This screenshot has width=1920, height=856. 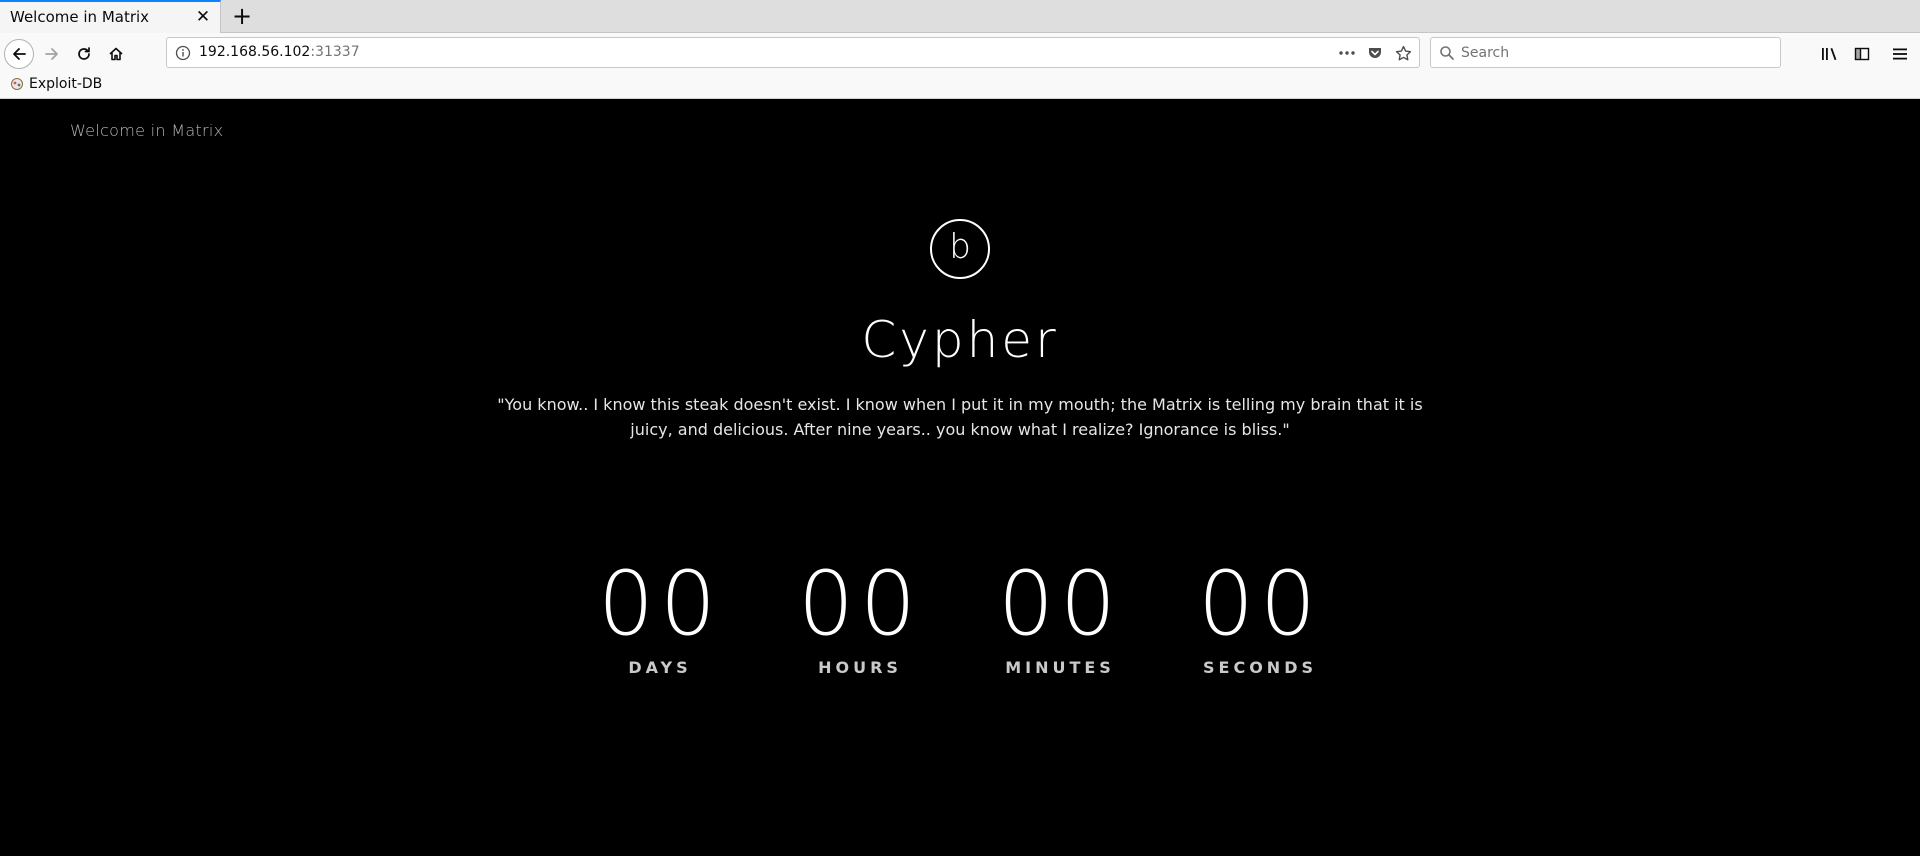 I want to click on page-title: Cypher, so click(x=960, y=340).